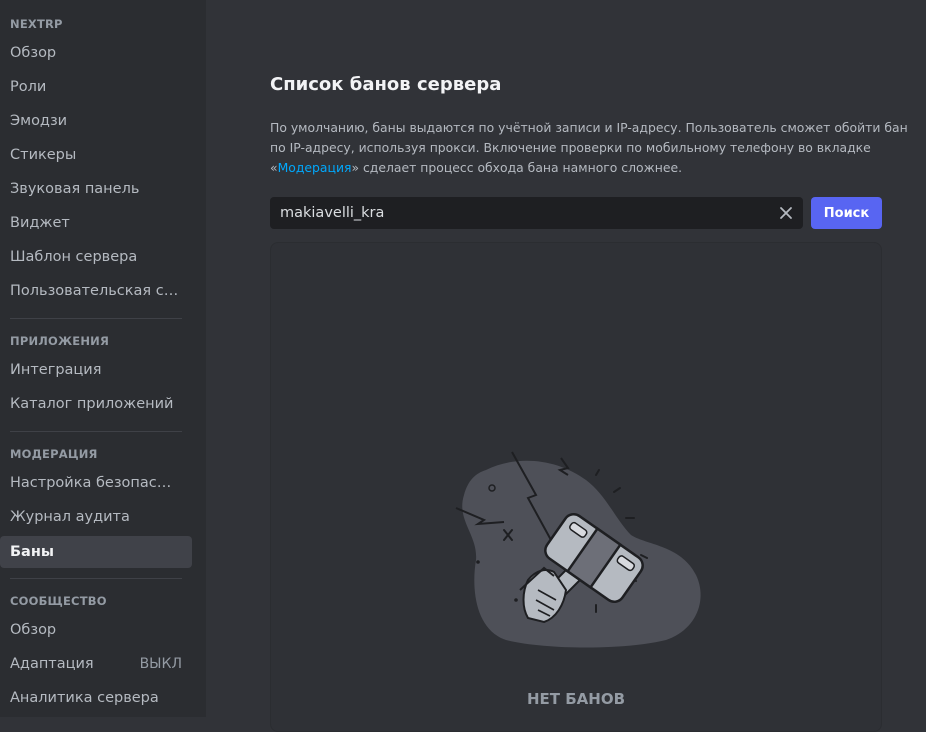 Image resolution: width=926 pixels, height=732 pixels. What do you see at coordinates (786, 213) in the screenshot?
I see `clear-icon` at bounding box center [786, 213].